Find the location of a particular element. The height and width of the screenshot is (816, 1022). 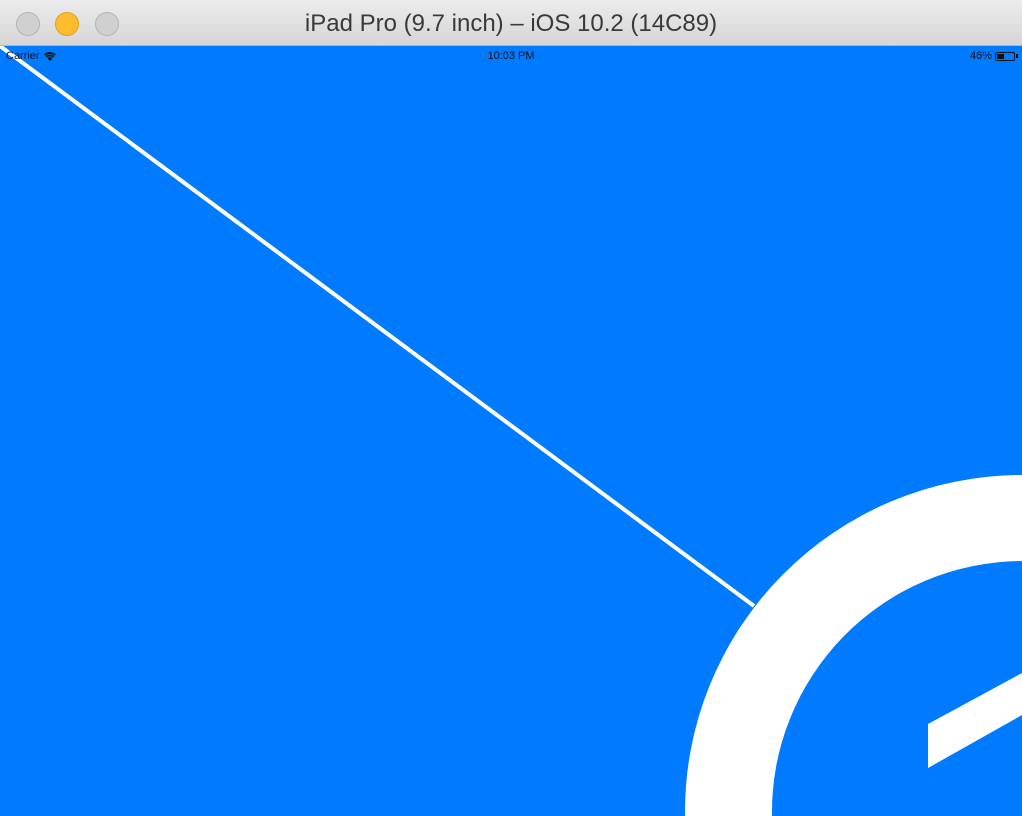

window-title: iPad Pro (9.7 inch) – iOS 10.2 (14C89) is located at coordinates (511, 23).